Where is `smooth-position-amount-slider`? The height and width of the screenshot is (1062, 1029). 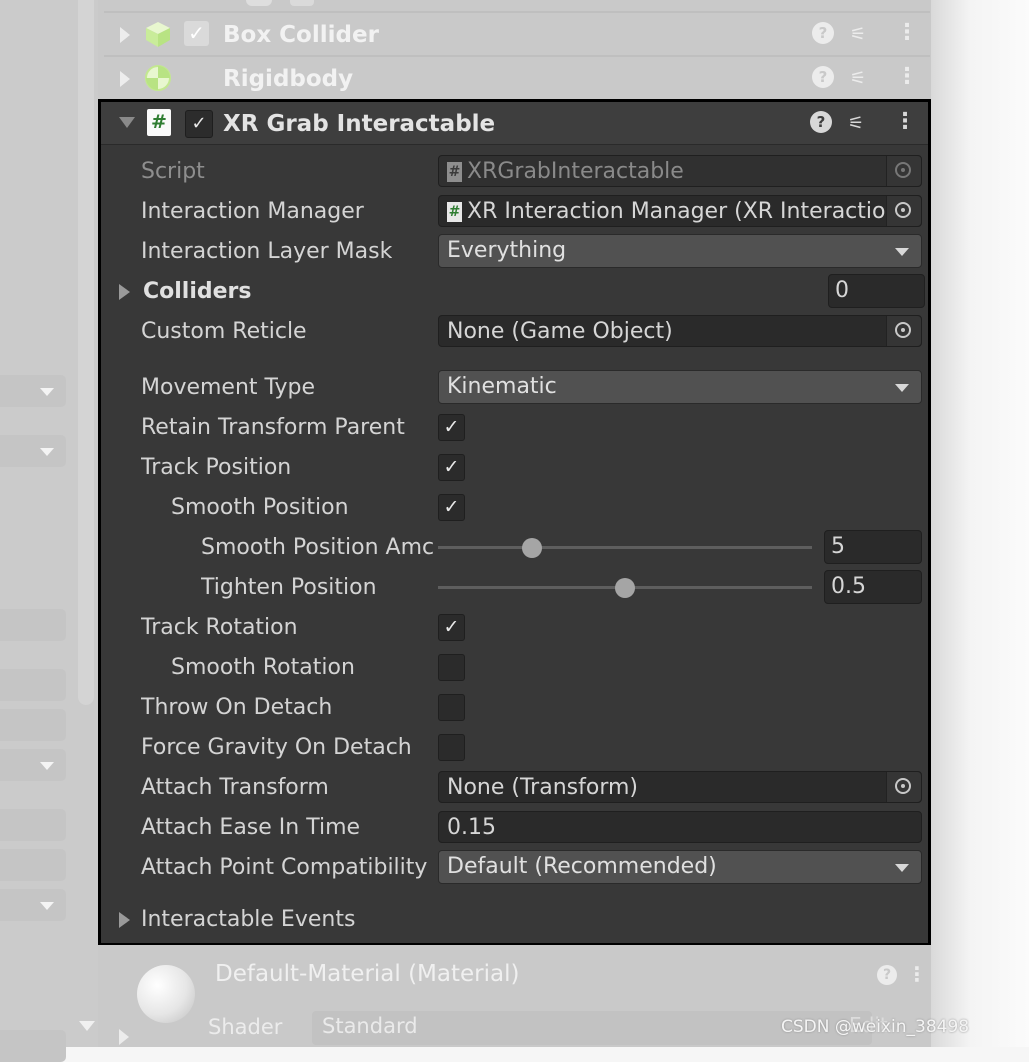 smooth-position-amount-slider is located at coordinates (625, 547).